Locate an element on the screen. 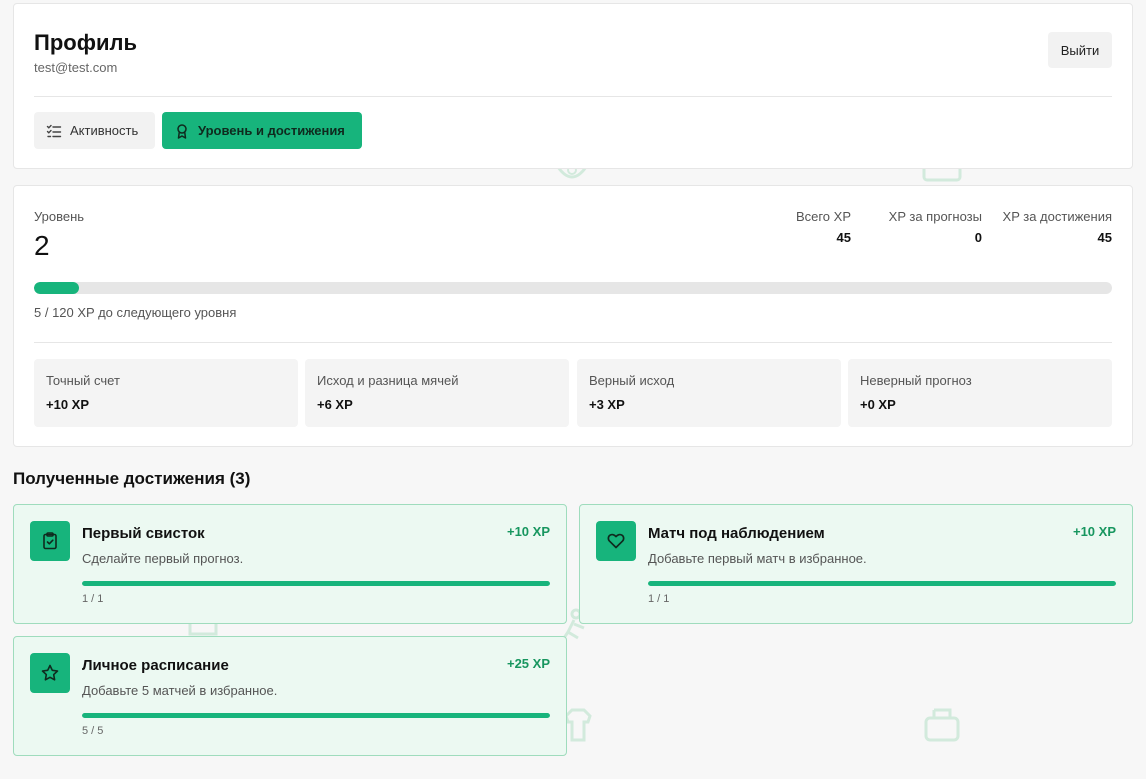 Image resolution: width=1146 pixels, height=779 pixels. xp-rule-label: Верный исход is located at coordinates (632, 380).